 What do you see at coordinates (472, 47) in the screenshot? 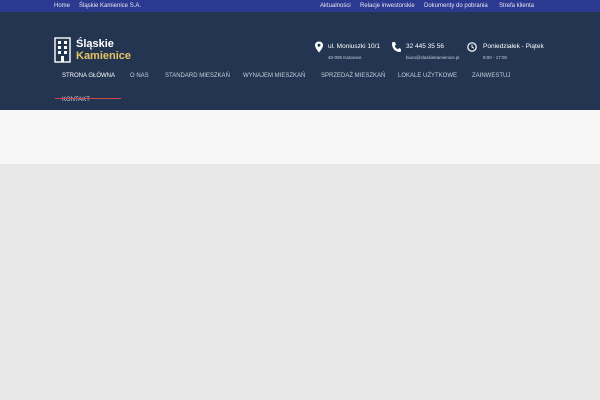
I see `clock-icon` at bounding box center [472, 47].